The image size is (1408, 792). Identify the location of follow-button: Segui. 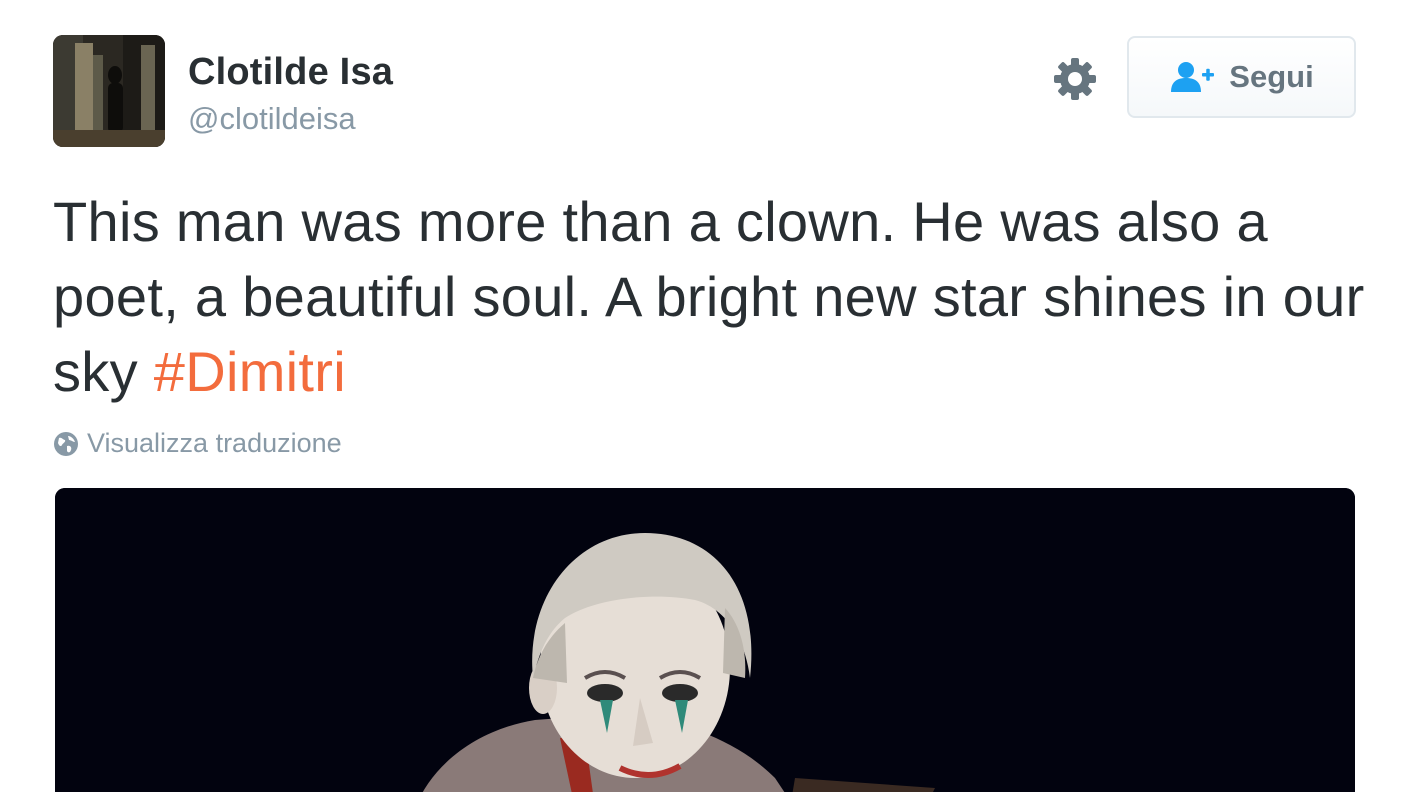
(1241, 77).